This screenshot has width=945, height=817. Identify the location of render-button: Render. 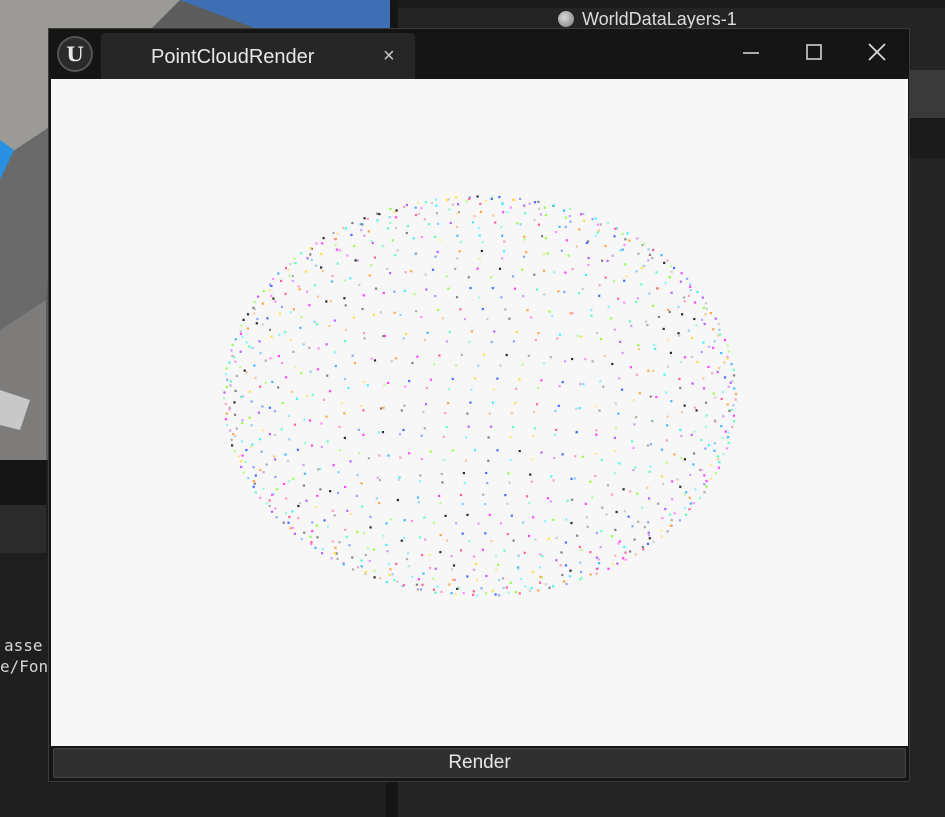
(479, 763).